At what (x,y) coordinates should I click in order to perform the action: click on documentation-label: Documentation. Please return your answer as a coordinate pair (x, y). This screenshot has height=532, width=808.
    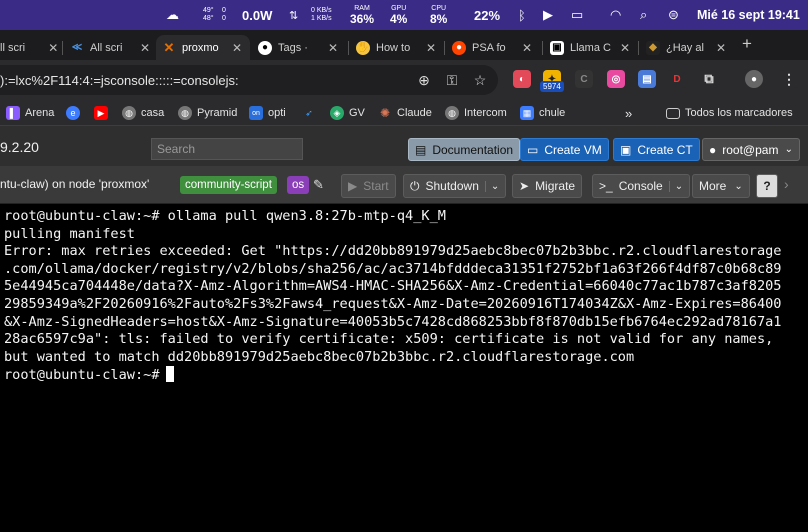
    Looking at the image, I should click on (473, 149).